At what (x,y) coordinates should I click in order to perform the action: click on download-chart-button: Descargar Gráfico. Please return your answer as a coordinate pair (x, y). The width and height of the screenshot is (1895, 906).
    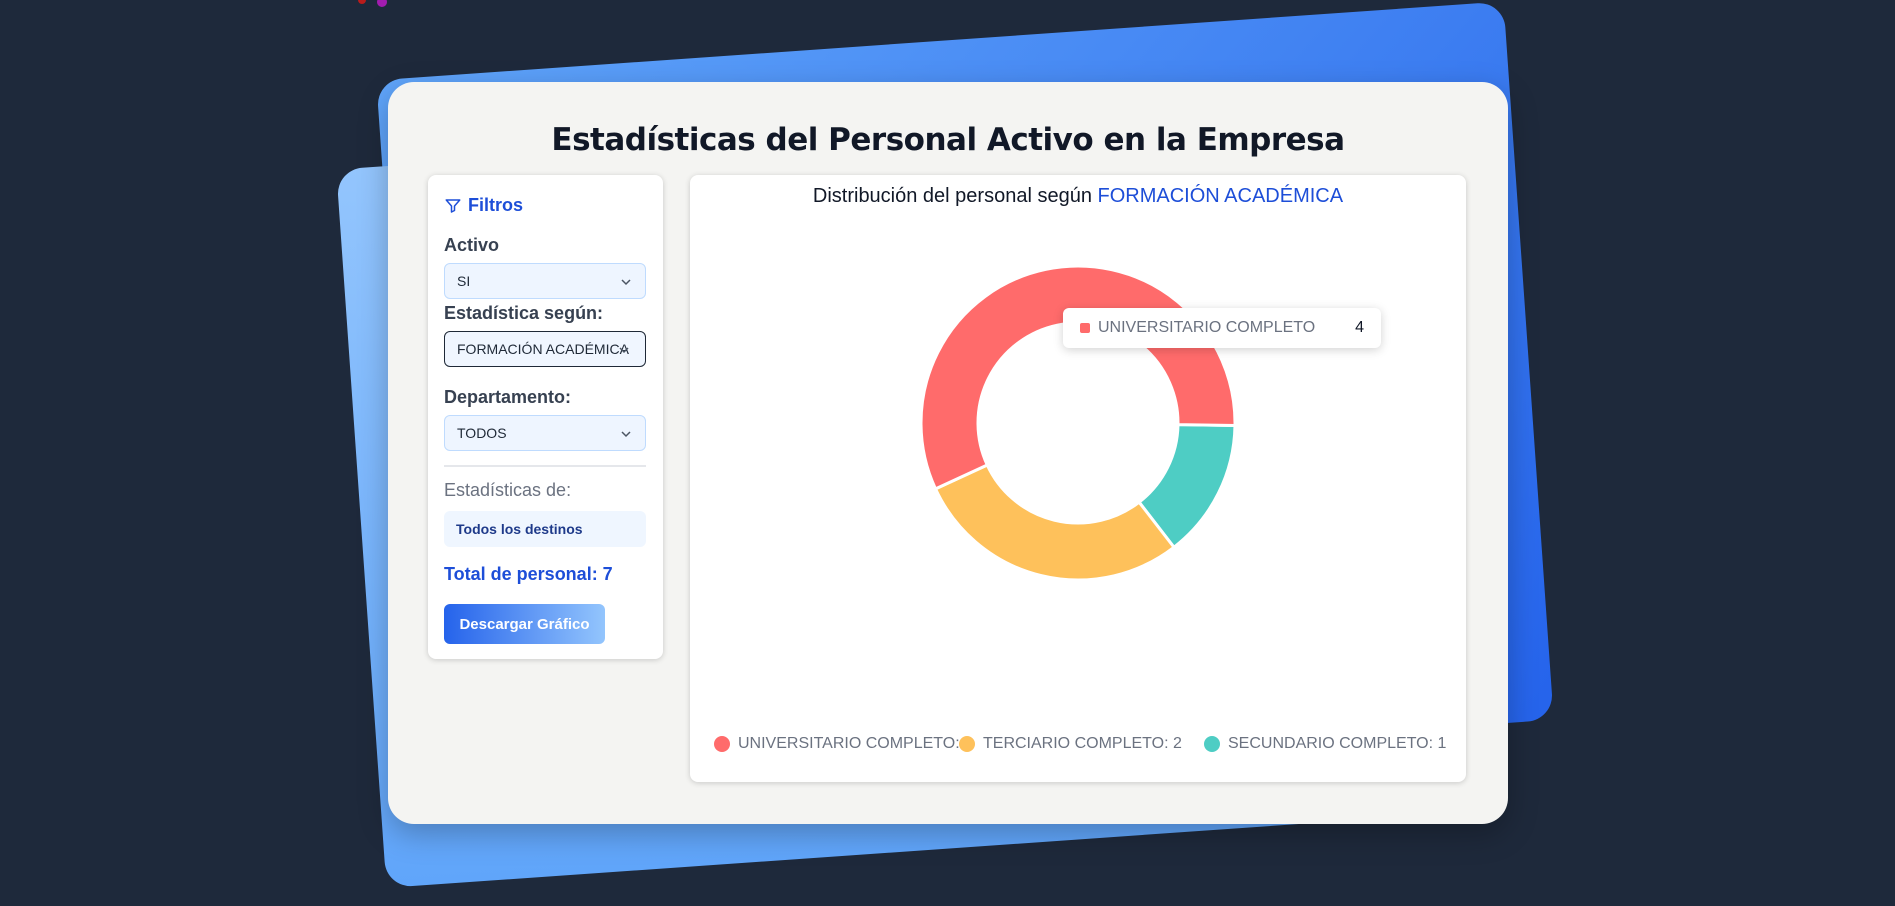
    Looking at the image, I should click on (524, 624).